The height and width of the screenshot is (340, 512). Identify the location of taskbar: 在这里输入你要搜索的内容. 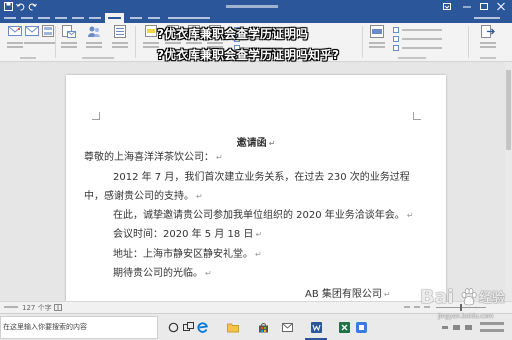
(256, 326).